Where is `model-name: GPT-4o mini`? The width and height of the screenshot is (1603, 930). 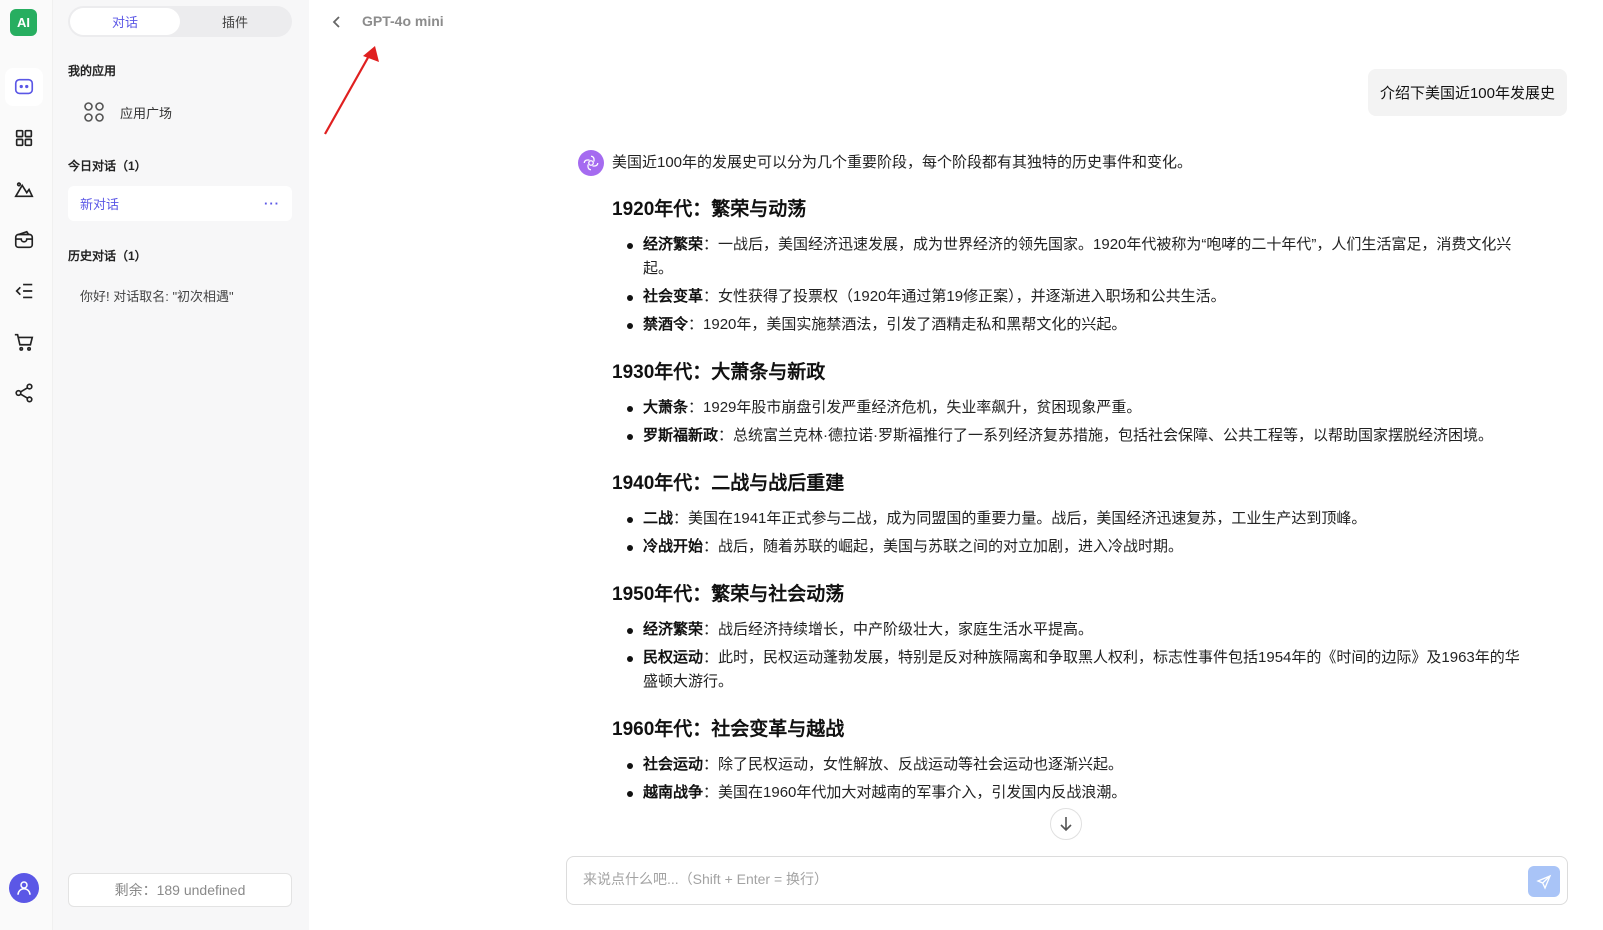 model-name: GPT-4o mini is located at coordinates (403, 21).